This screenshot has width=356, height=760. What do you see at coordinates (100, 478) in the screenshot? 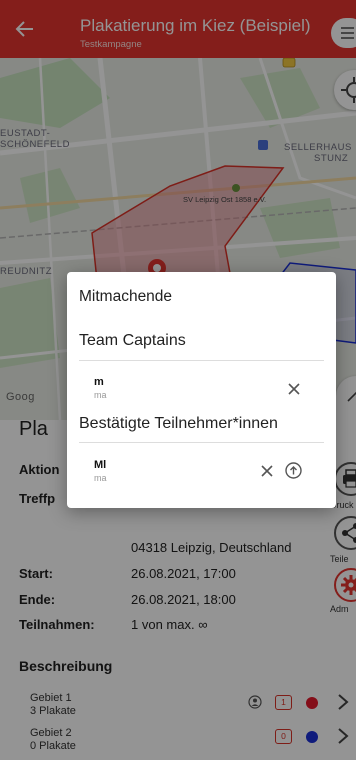
I see `participant-email: ma` at bounding box center [100, 478].